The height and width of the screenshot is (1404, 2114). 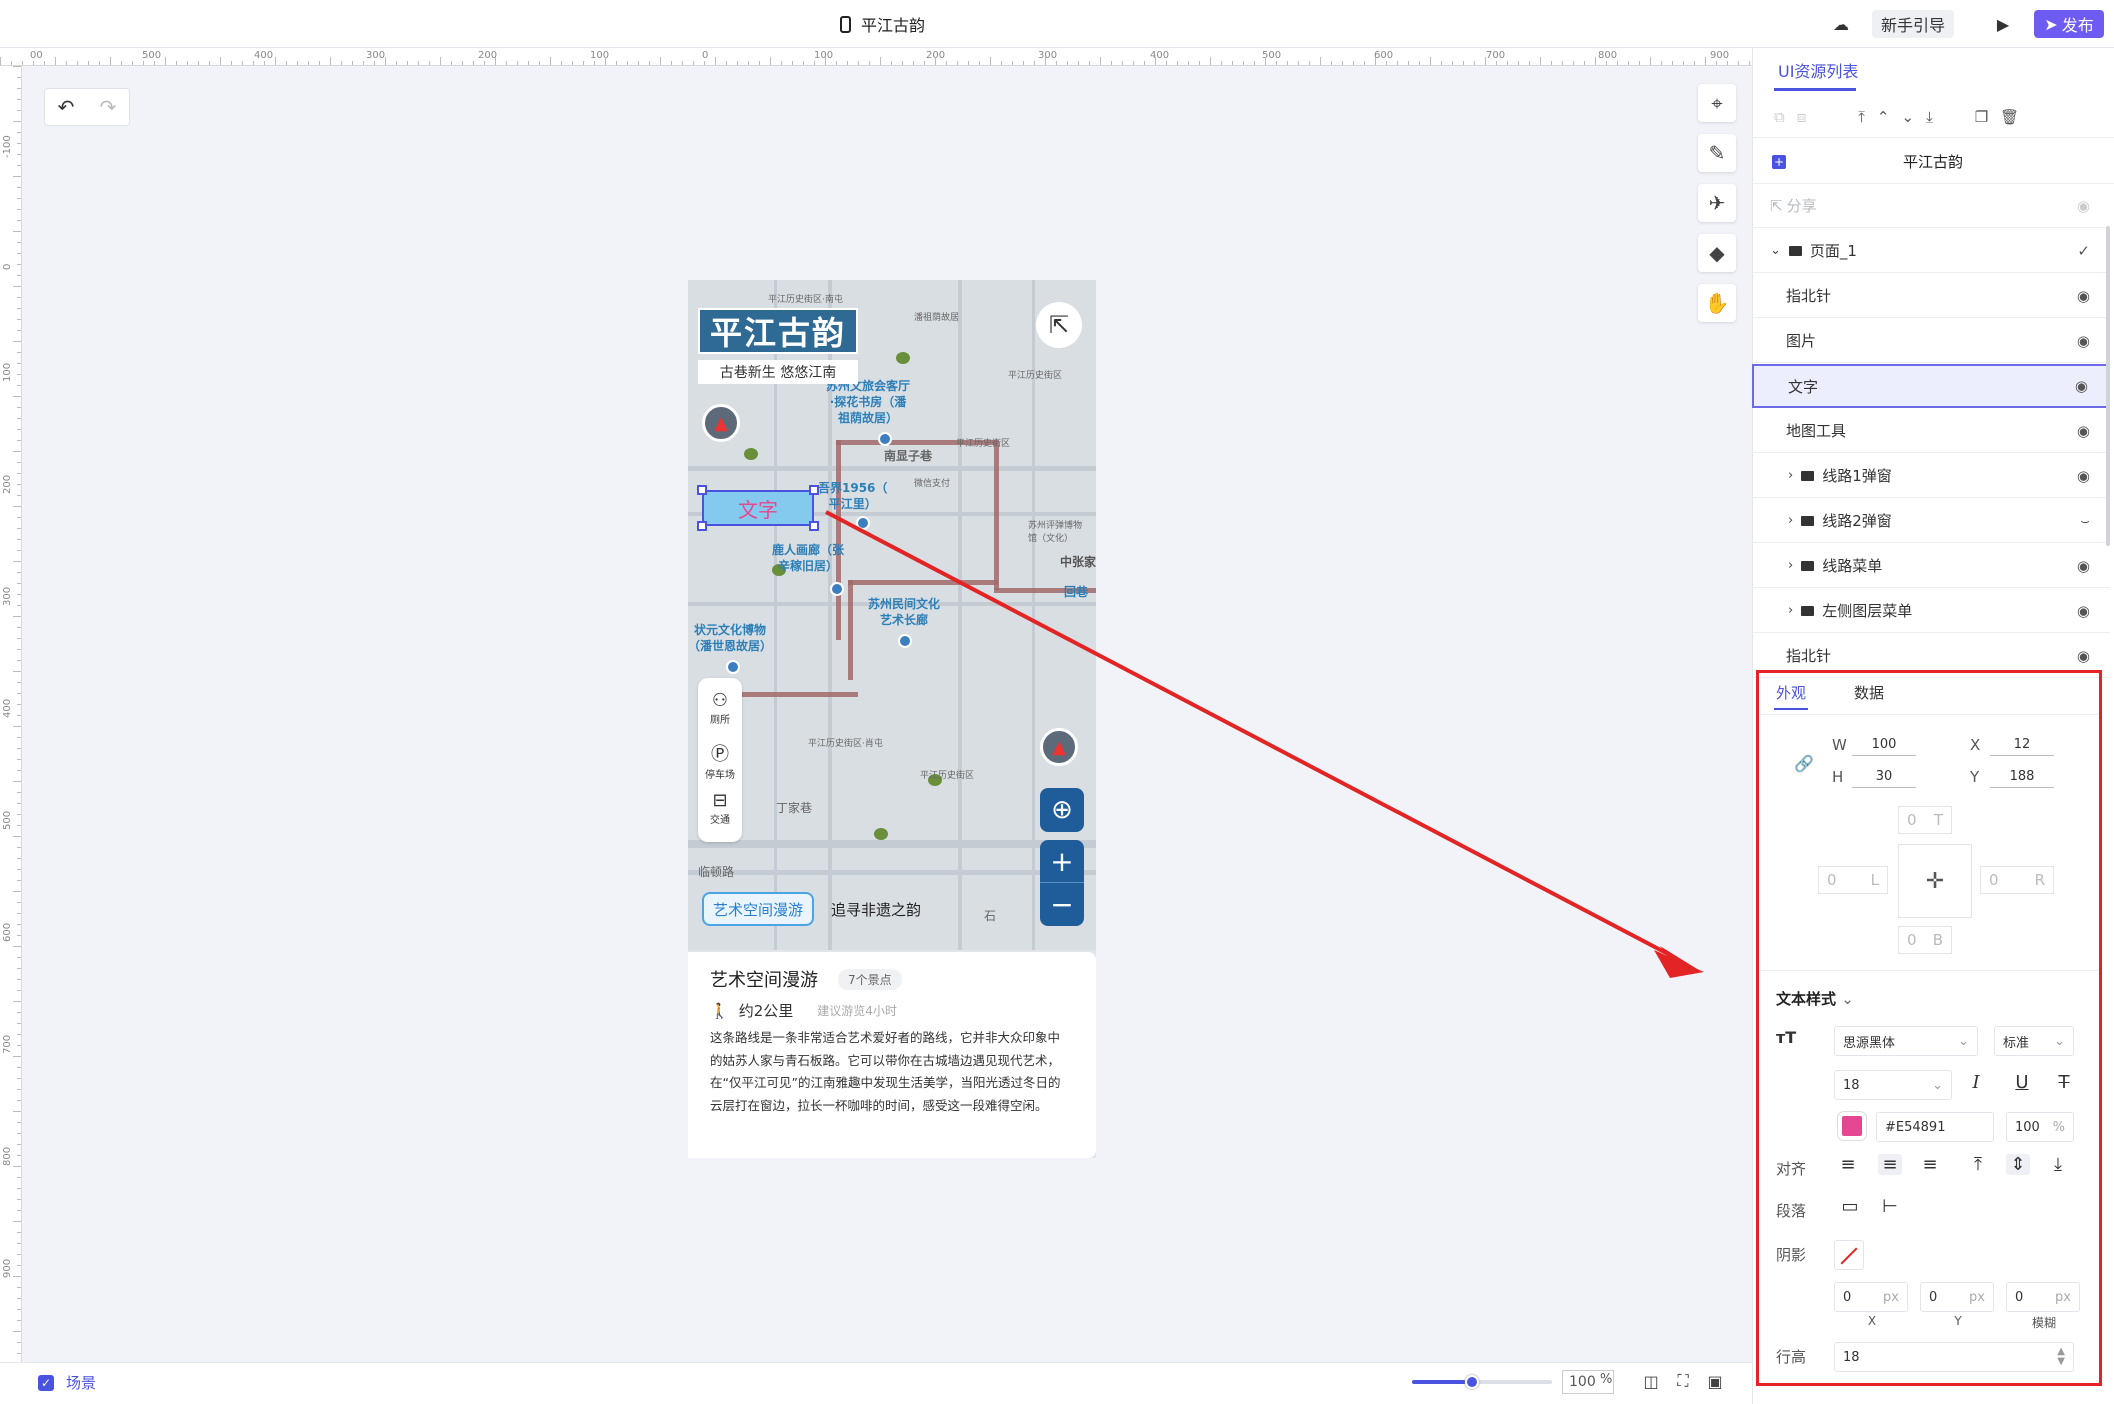 I want to click on add-icon: +, so click(x=1779, y=161).